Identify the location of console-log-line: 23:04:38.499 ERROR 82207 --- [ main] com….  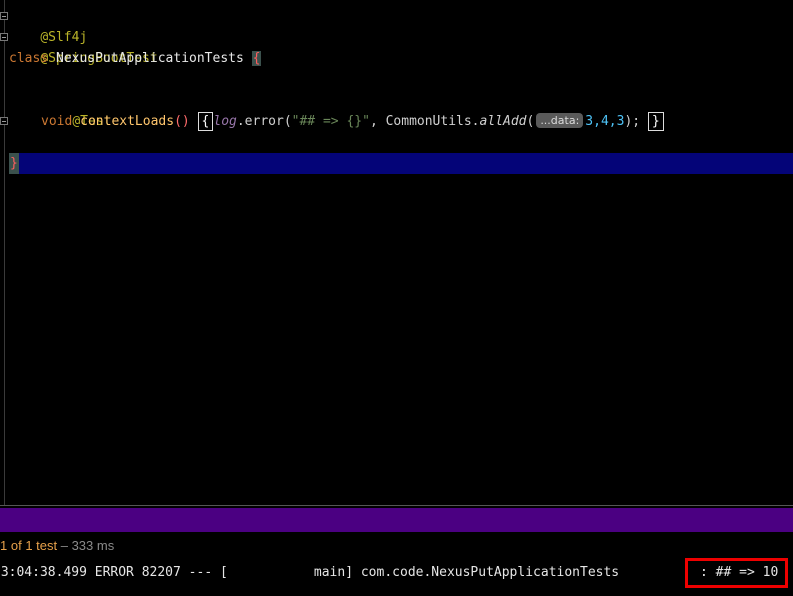
(310, 572).